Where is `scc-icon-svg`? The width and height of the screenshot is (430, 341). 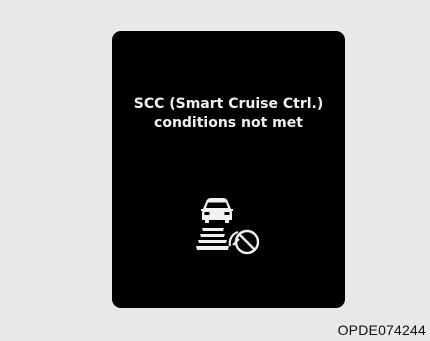
scc-icon-svg is located at coordinates (228, 226).